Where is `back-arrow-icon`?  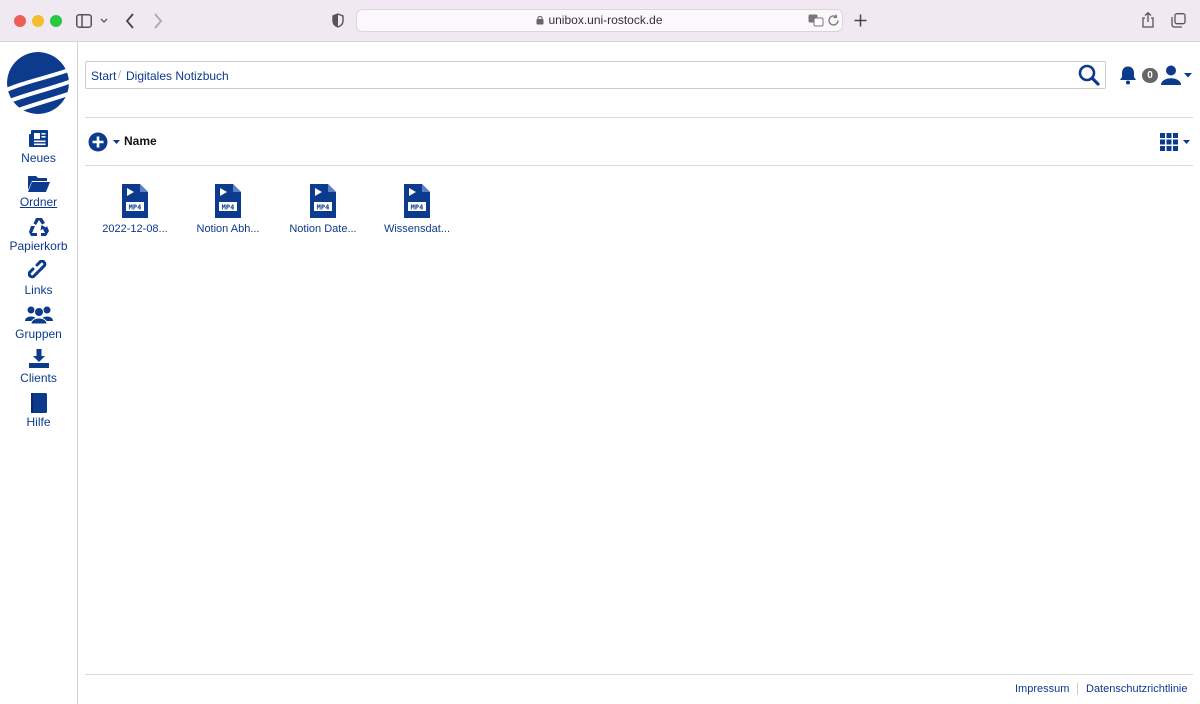 back-arrow-icon is located at coordinates (130, 21).